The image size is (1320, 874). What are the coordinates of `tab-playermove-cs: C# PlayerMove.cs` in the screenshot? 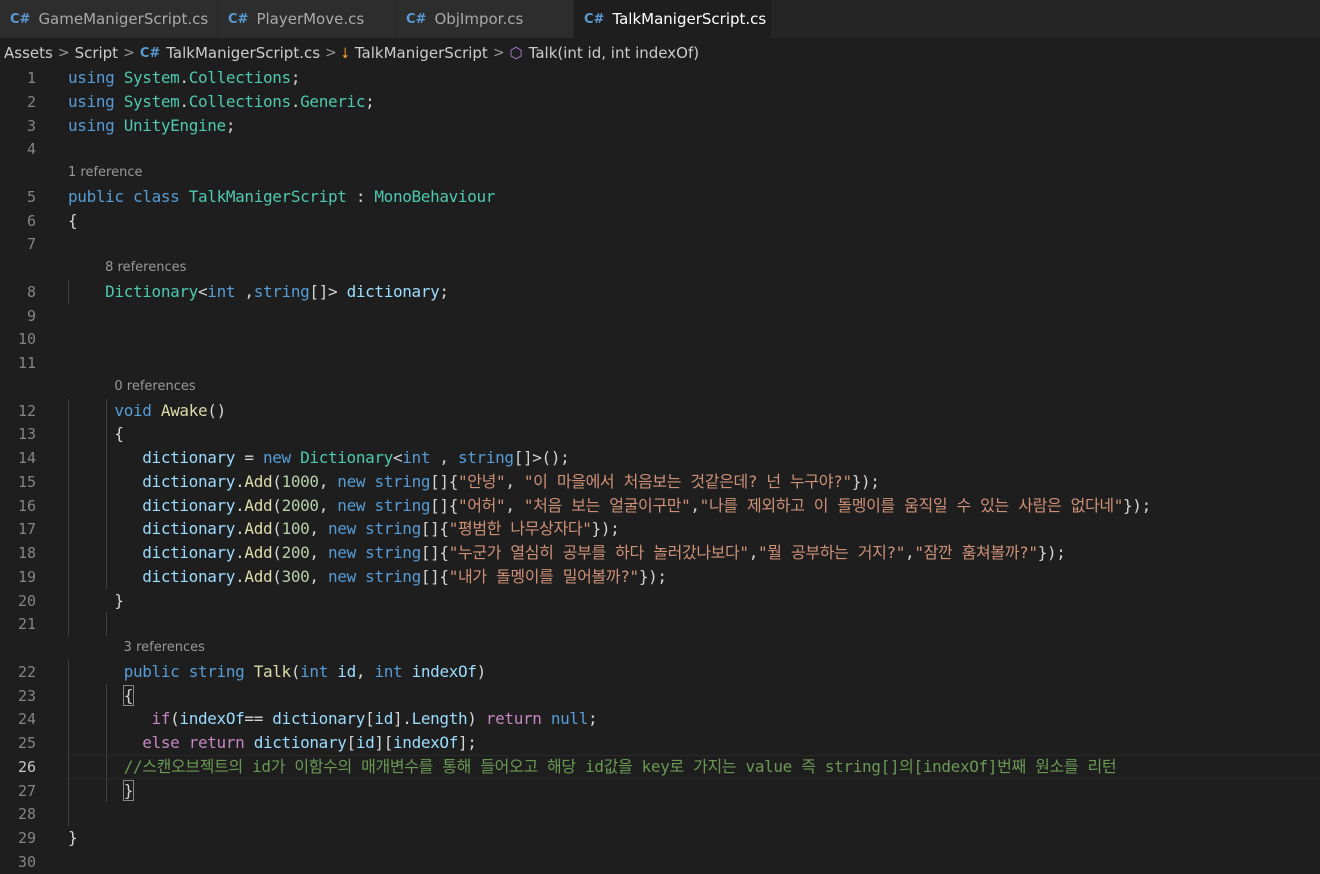 It's located at (307, 19).